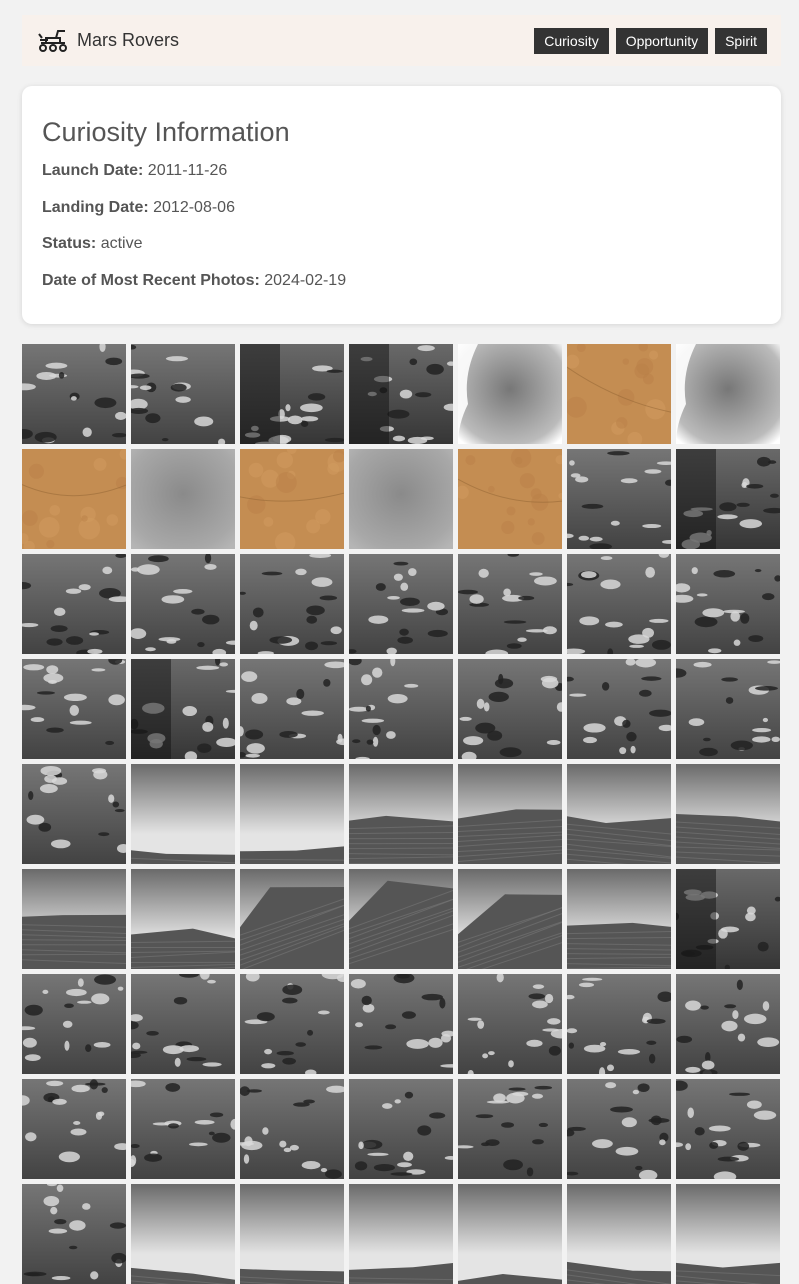  Describe the element at coordinates (121, 243) in the screenshot. I see `status-value: active` at that location.